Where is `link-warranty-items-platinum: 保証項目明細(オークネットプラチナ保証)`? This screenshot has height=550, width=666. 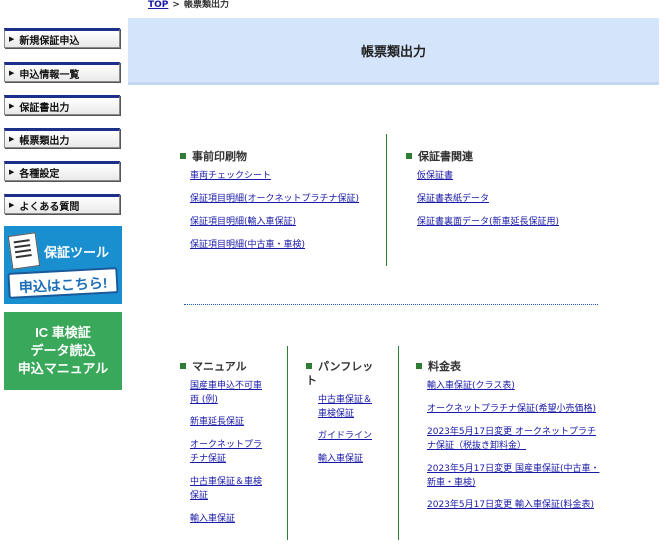
link-warranty-items-platinum: 保証項目明細(オークネットプラチナ保証) is located at coordinates (274, 199).